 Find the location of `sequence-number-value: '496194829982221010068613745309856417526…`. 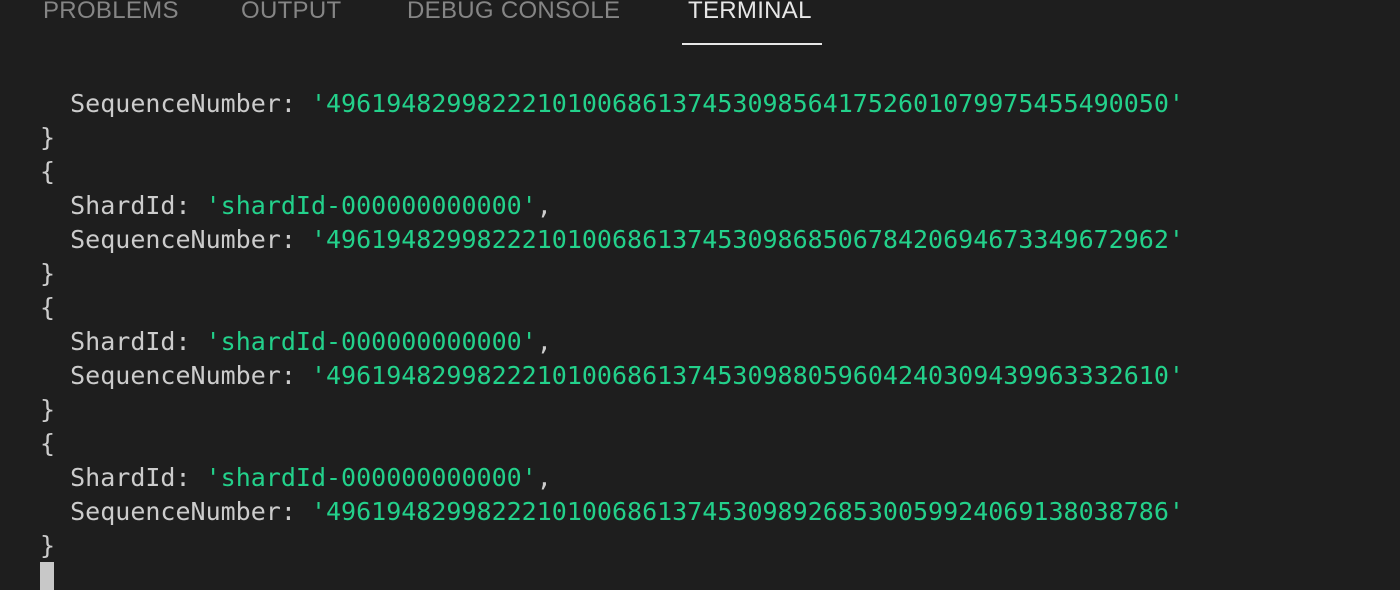

sequence-number-value: '496194829982221010068613745309856417526… is located at coordinates (747, 103).